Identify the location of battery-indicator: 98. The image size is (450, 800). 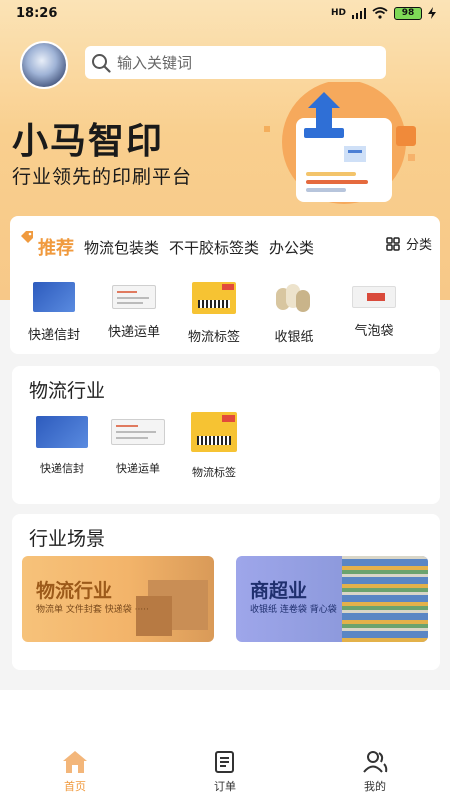
(408, 13).